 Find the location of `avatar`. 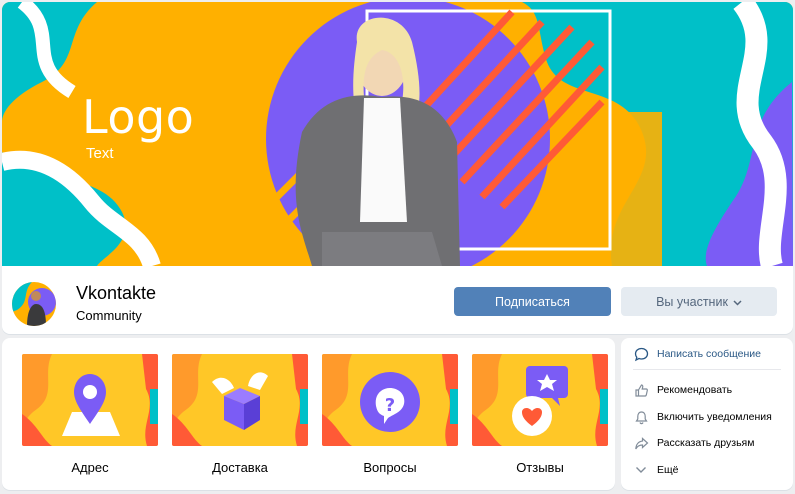

avatar is located at coordinates (34, 304).